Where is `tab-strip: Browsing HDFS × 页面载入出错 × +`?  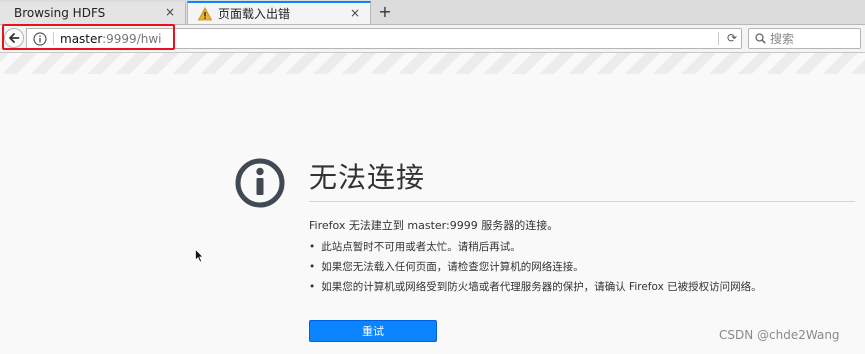
tab-strip: Browsing HDFS × 页面载入出错 × + is located at coordinates (432, 12).